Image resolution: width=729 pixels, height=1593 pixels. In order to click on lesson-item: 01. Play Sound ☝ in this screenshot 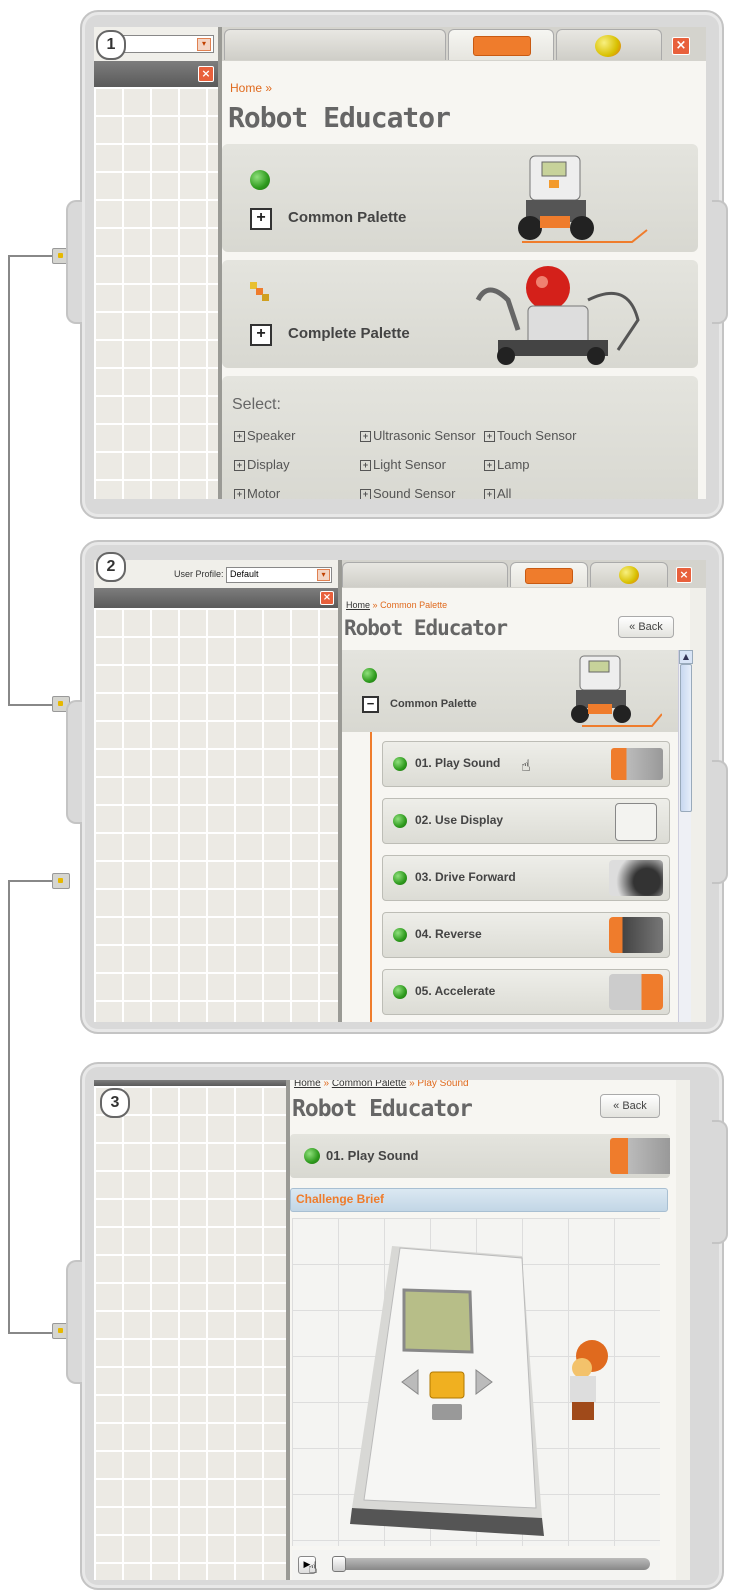, I will do `click(526, 764)`.